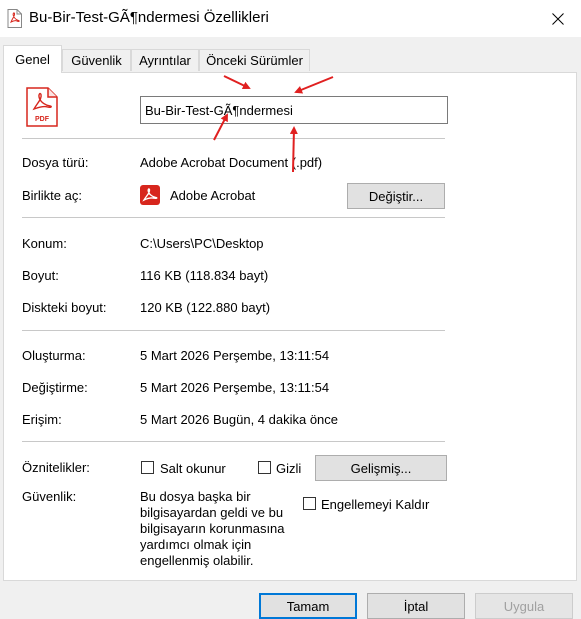  I want to click on disk-size-value: 120 KB (122.880 bayt), so click(205, 307).